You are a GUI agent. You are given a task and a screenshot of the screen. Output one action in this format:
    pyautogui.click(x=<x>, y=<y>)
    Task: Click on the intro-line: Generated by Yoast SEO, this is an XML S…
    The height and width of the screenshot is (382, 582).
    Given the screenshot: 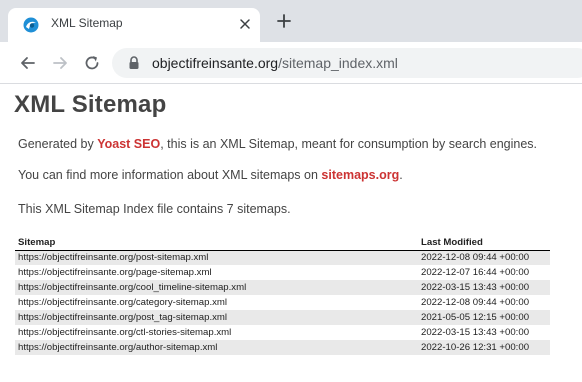 What is the action you would take?
    pyautogui.click(x=277, y=144)
    